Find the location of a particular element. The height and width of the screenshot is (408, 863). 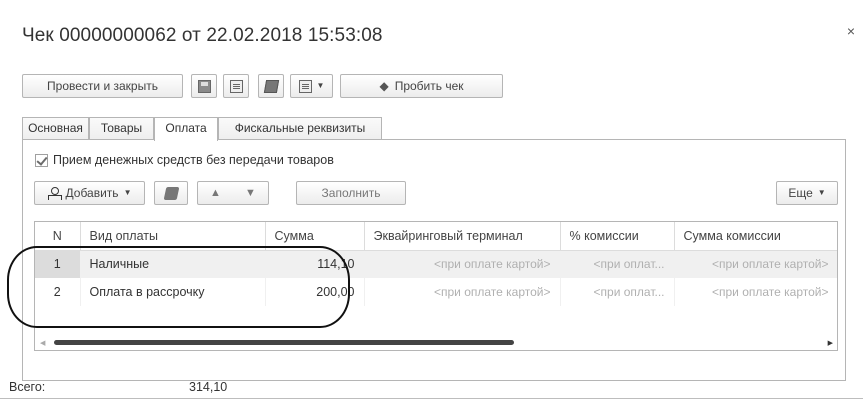

save-button is located at coordinates (204, 86).